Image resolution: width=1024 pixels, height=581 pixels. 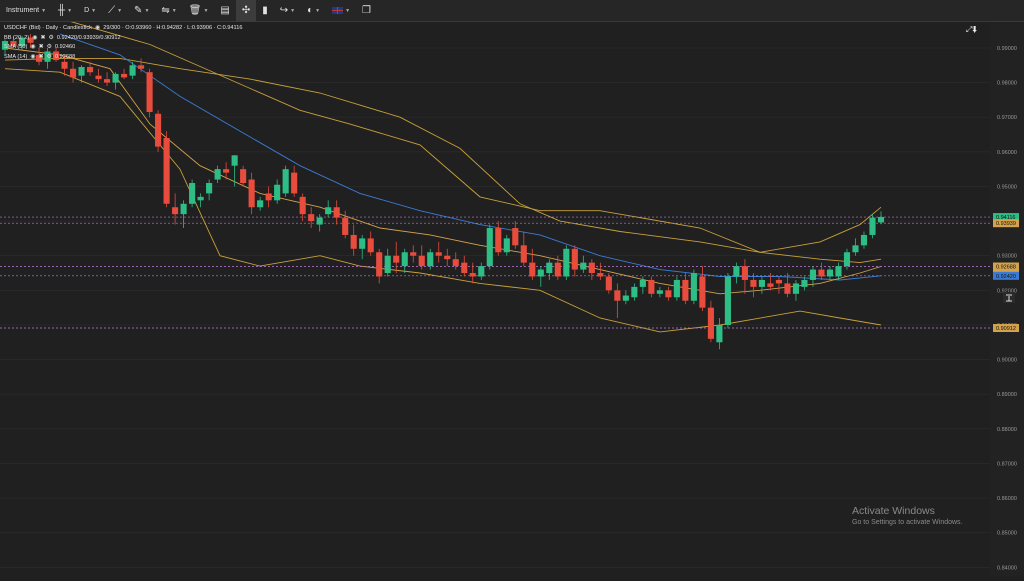 What do you see at coordinates (48, 28) in the screenshot?
I see `legend-instrument: USDCHF (Bid) · Daily · Candlestick` at bounding box center [48, 28].